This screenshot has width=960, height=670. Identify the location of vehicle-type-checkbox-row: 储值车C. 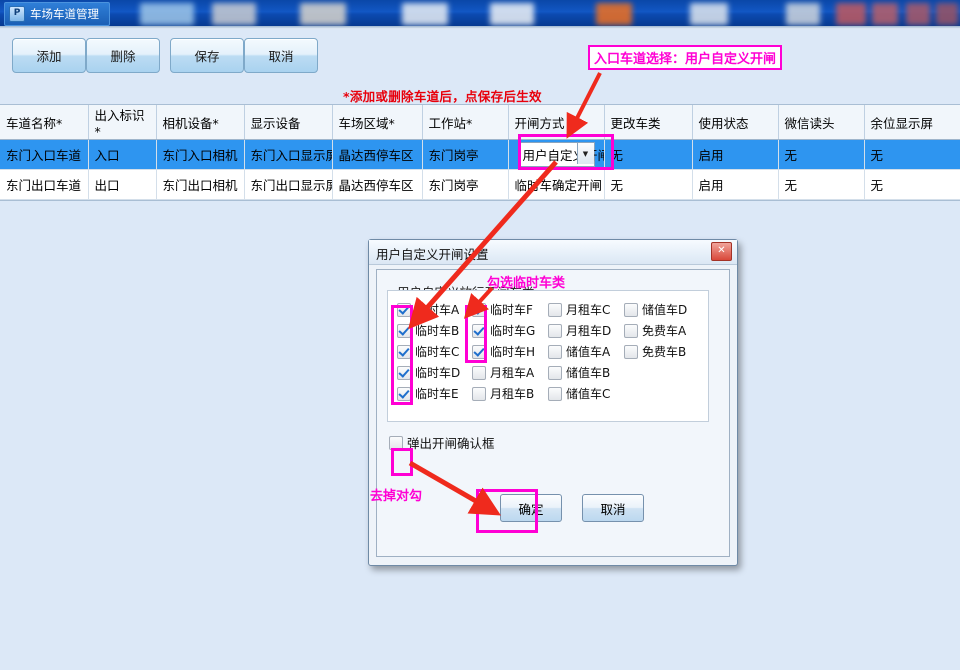
(579, 393).